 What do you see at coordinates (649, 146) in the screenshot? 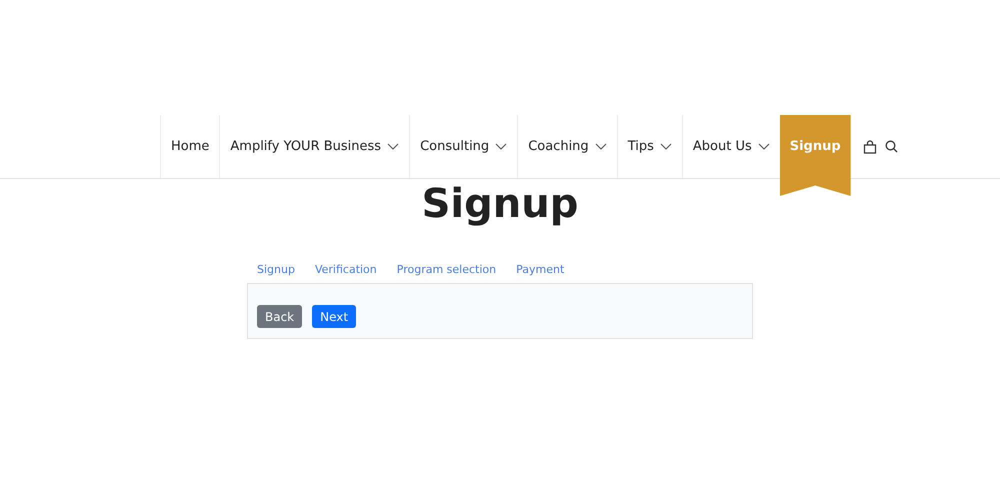
I see `nav-link: Tips` at bounding box center [649, 146].